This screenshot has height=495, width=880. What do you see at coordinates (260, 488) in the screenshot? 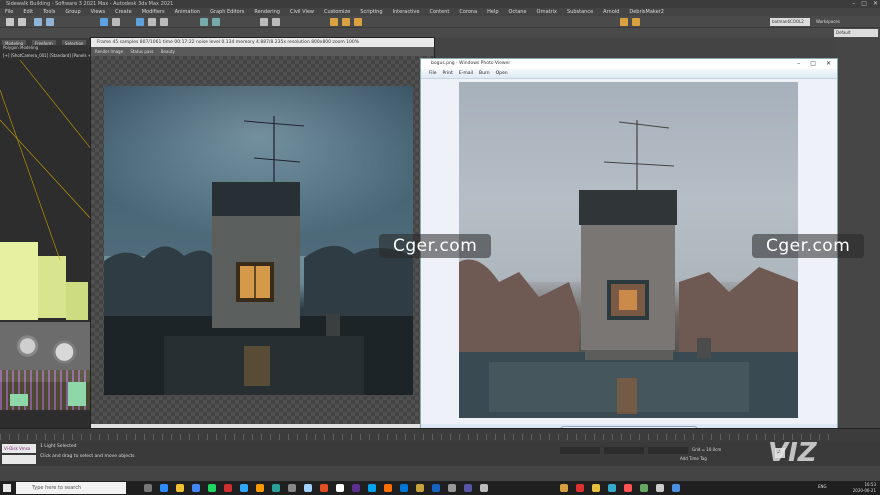
I see `illustrator-icon` at bounding box center [260, 488].